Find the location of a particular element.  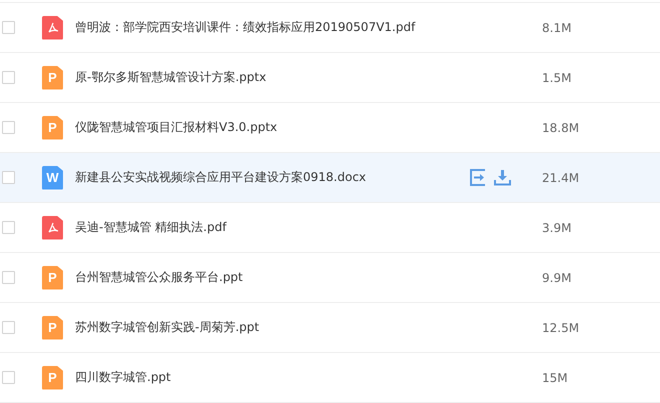

file-row: 曾明波：部学院西安培训课件：绩效指标应用20190507V1.pdf 8.1M is located at coordinates (330, 28).